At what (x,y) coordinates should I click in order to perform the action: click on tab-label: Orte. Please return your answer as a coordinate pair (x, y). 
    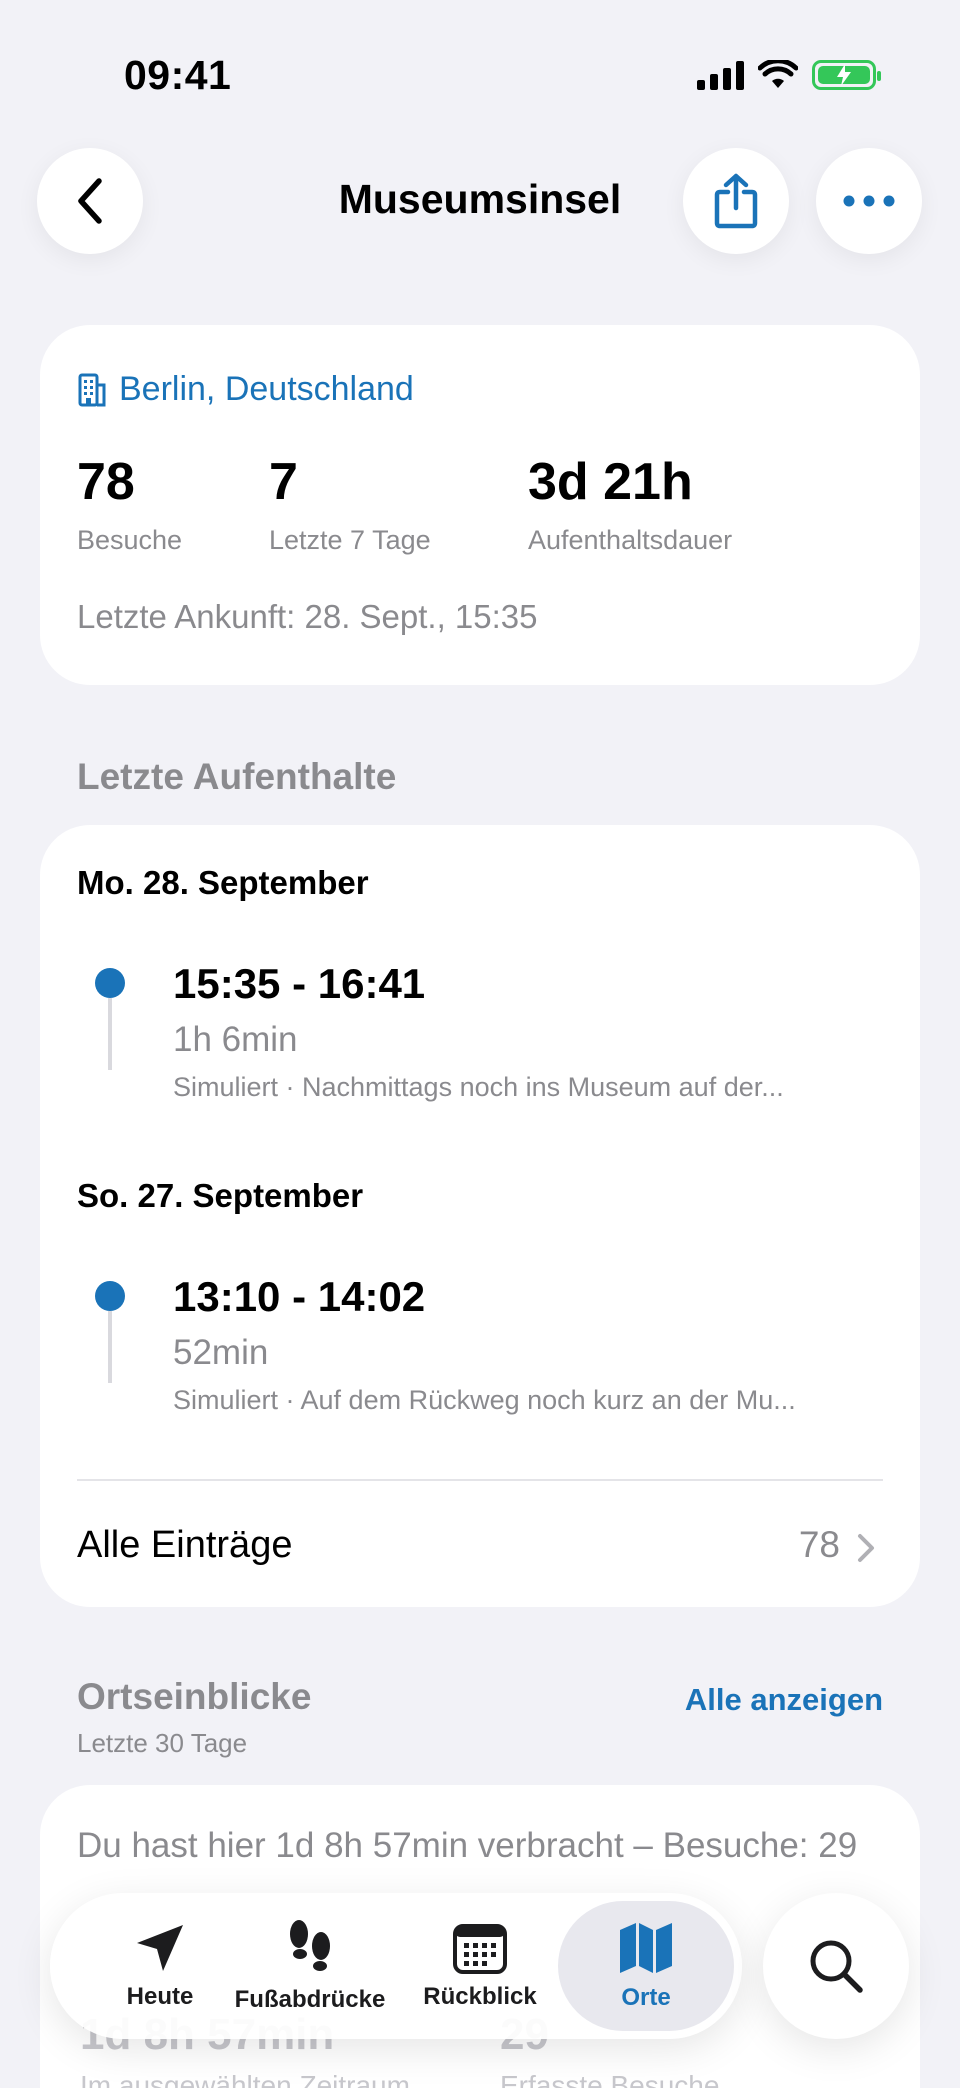
    Looking at the image, I should click on (646, 1997).